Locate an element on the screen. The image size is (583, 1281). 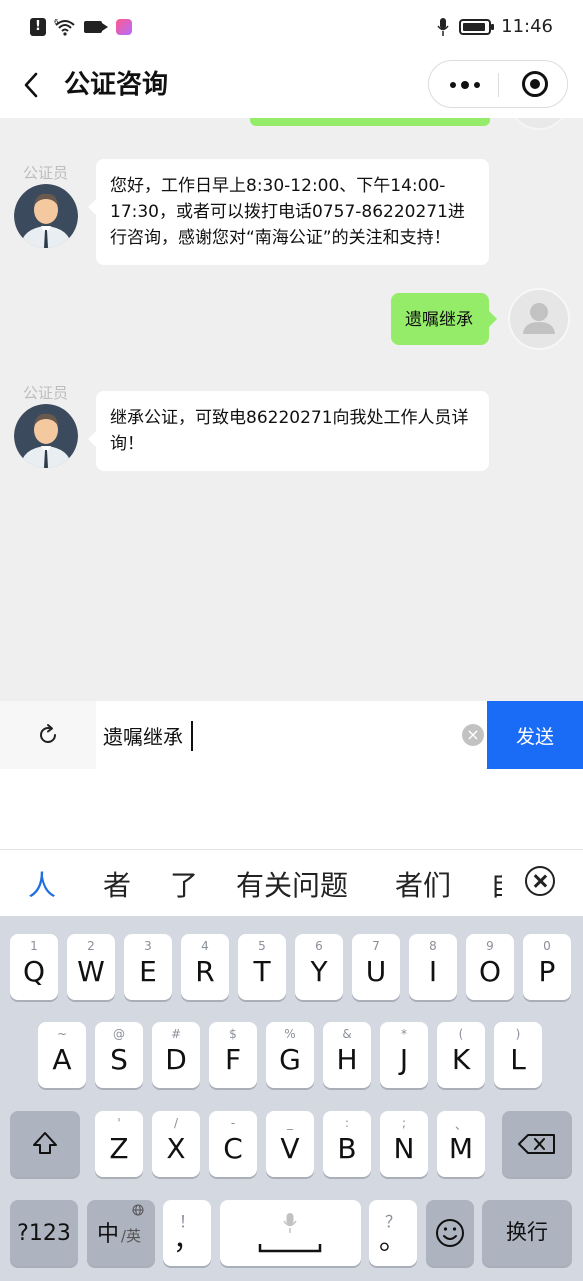
send-button: 发送 is located at coordinates (535, 735).